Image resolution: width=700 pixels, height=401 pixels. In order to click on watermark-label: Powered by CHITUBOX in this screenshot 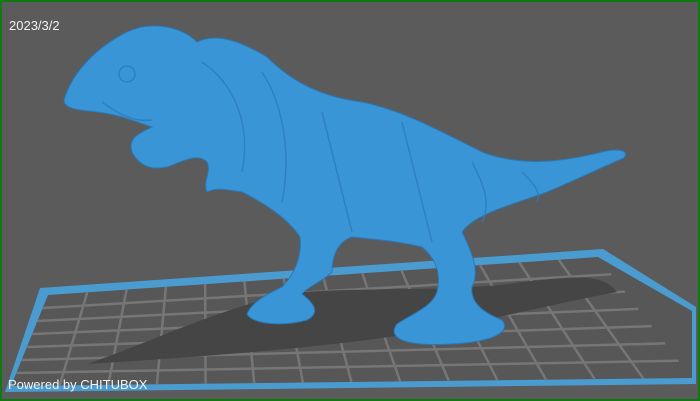, I will do `click(78, 384)`.